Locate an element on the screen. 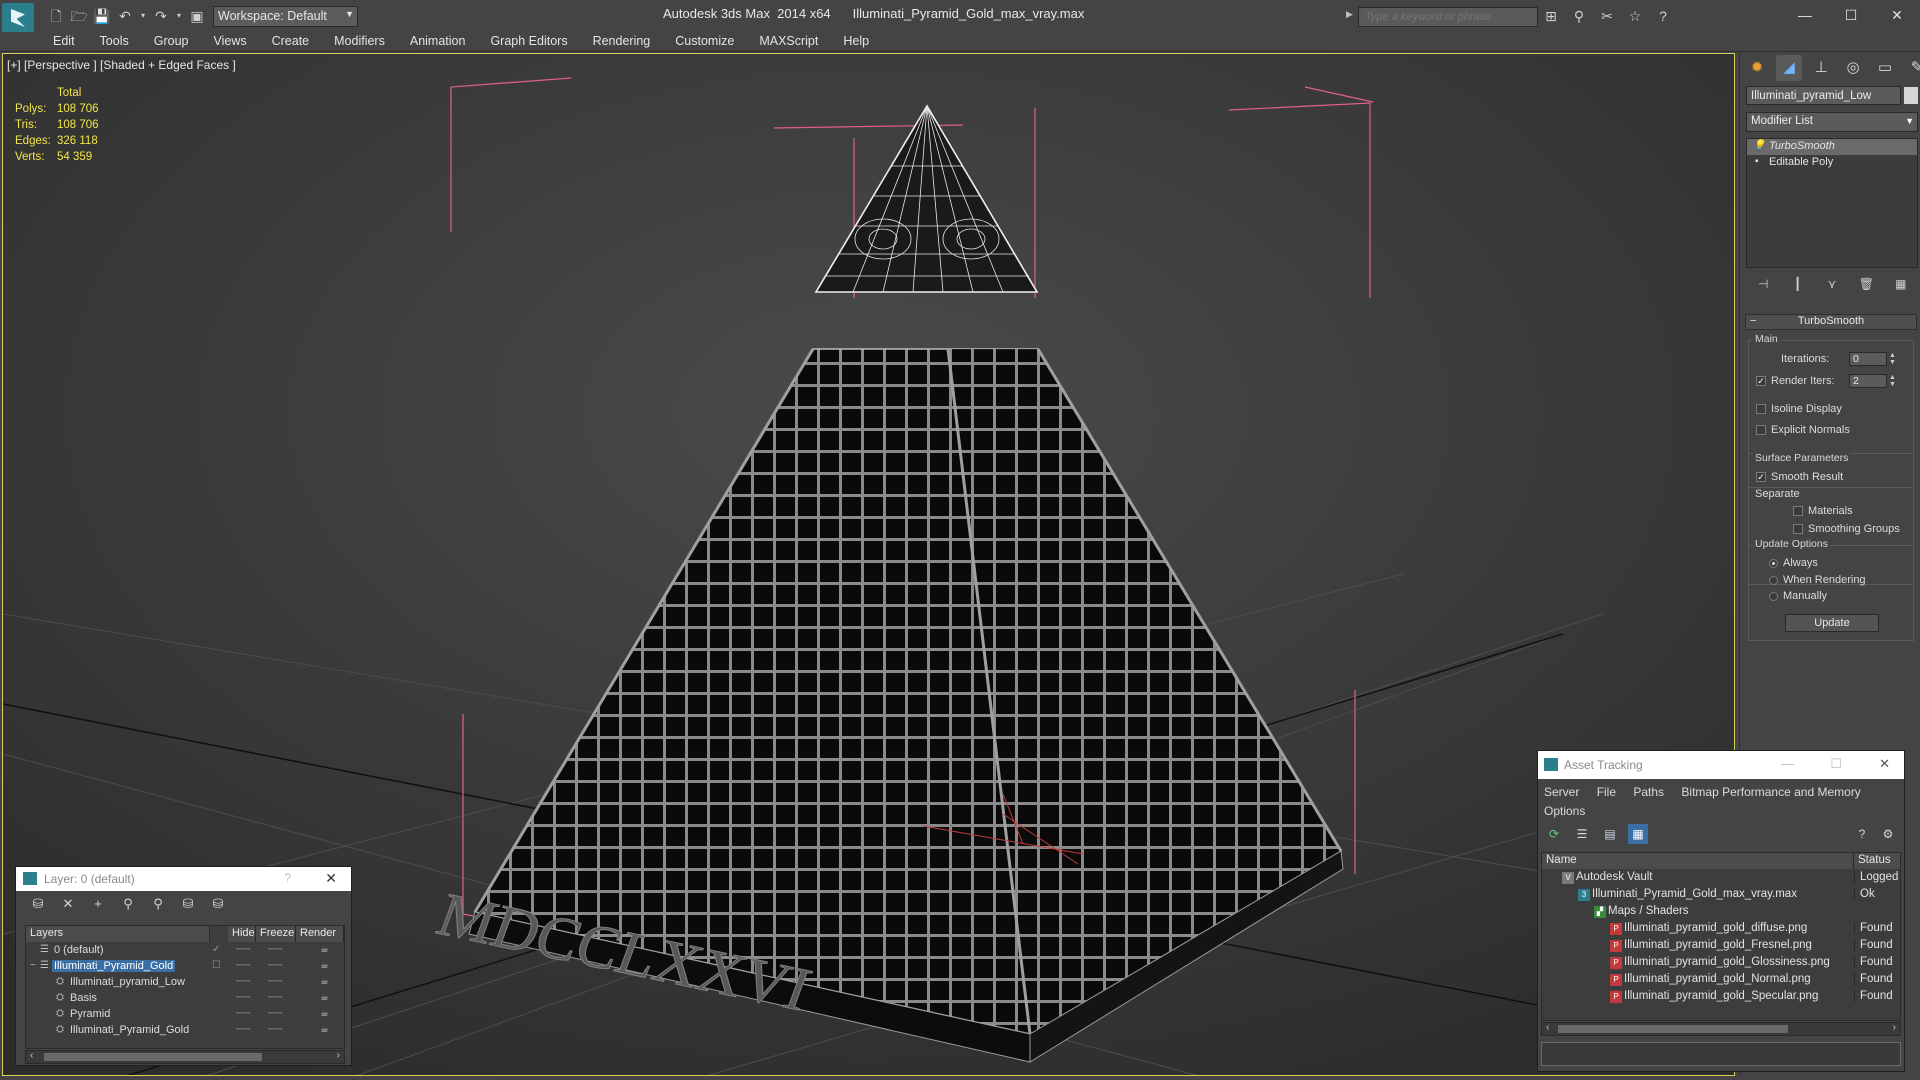 This screenshot has height=1080, width=1920. menu-rendering: Rendering is located at coordinates (622, 41).